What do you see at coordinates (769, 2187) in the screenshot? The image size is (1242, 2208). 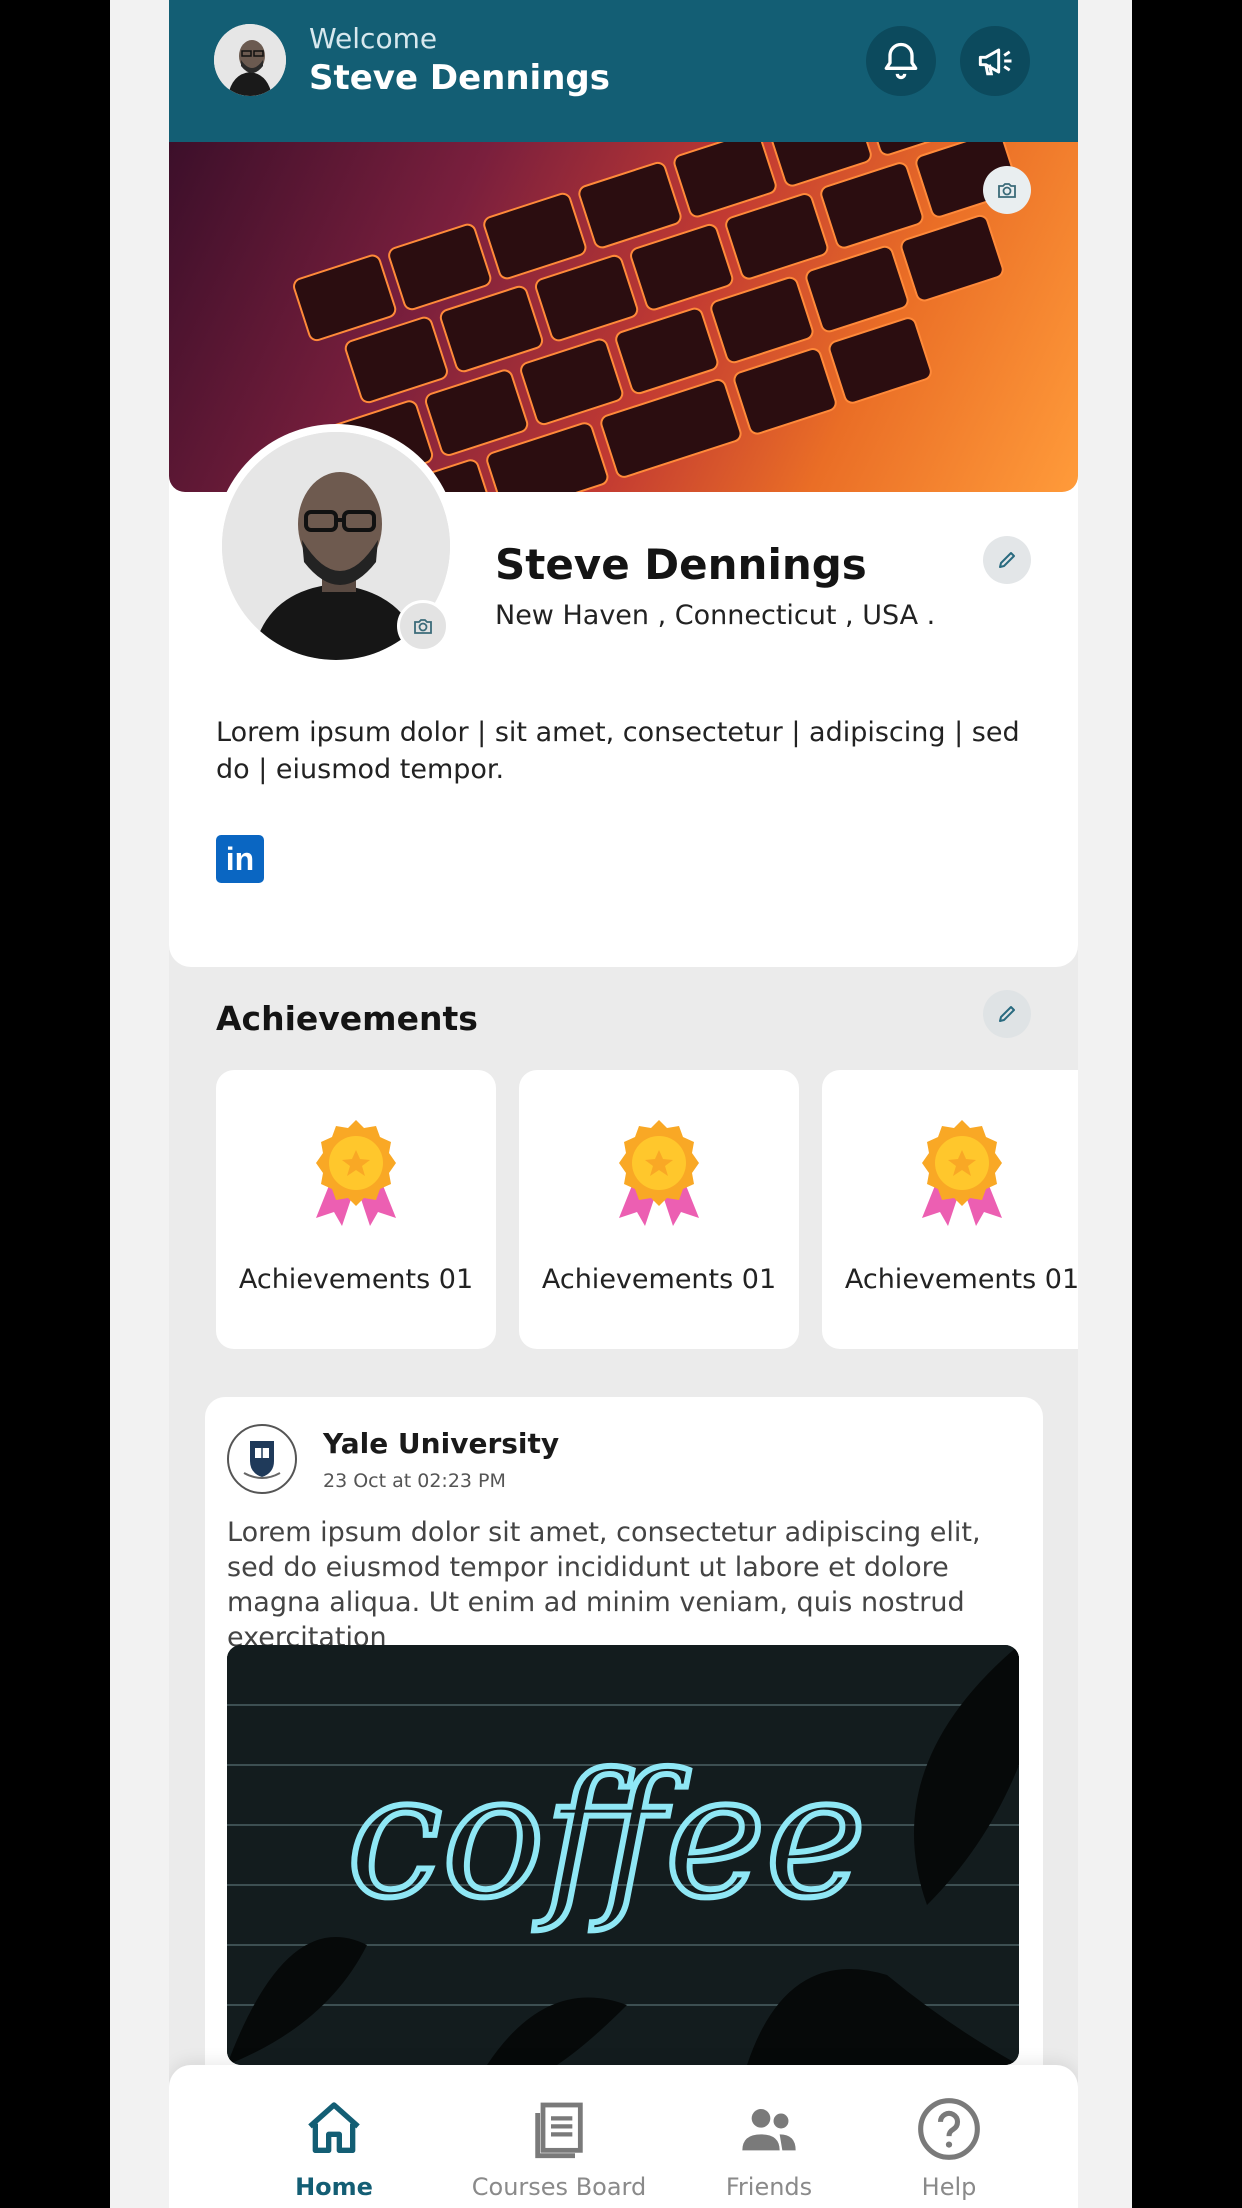 I see `nav-label: Friends` at bounding box center [769, 2187].